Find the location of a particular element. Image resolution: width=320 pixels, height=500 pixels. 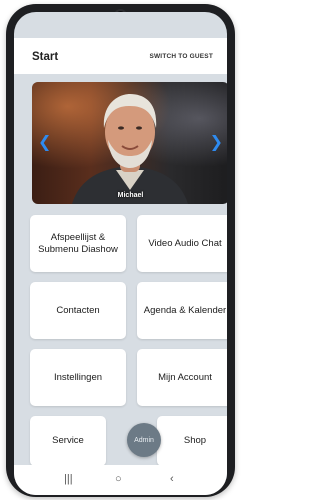

chevron-left-icon: ❮ is located at coordinates (44, 142).